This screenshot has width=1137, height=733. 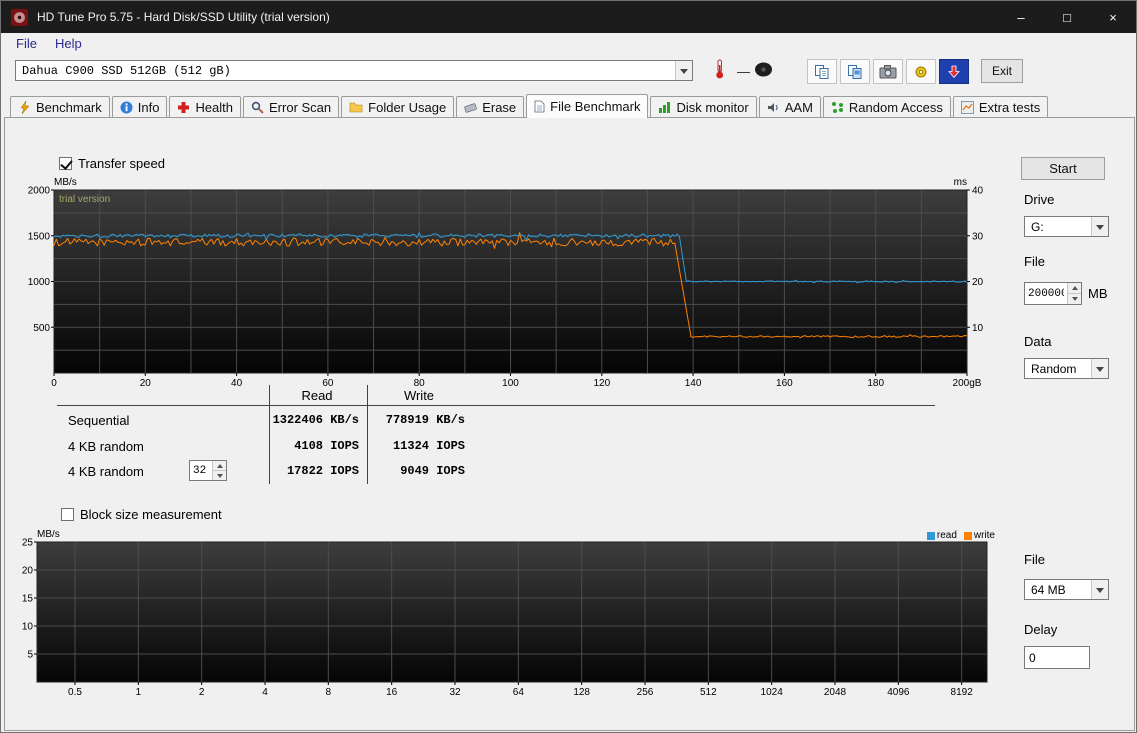 I want to click on svg-text: 8, so click(x=329, y=692).